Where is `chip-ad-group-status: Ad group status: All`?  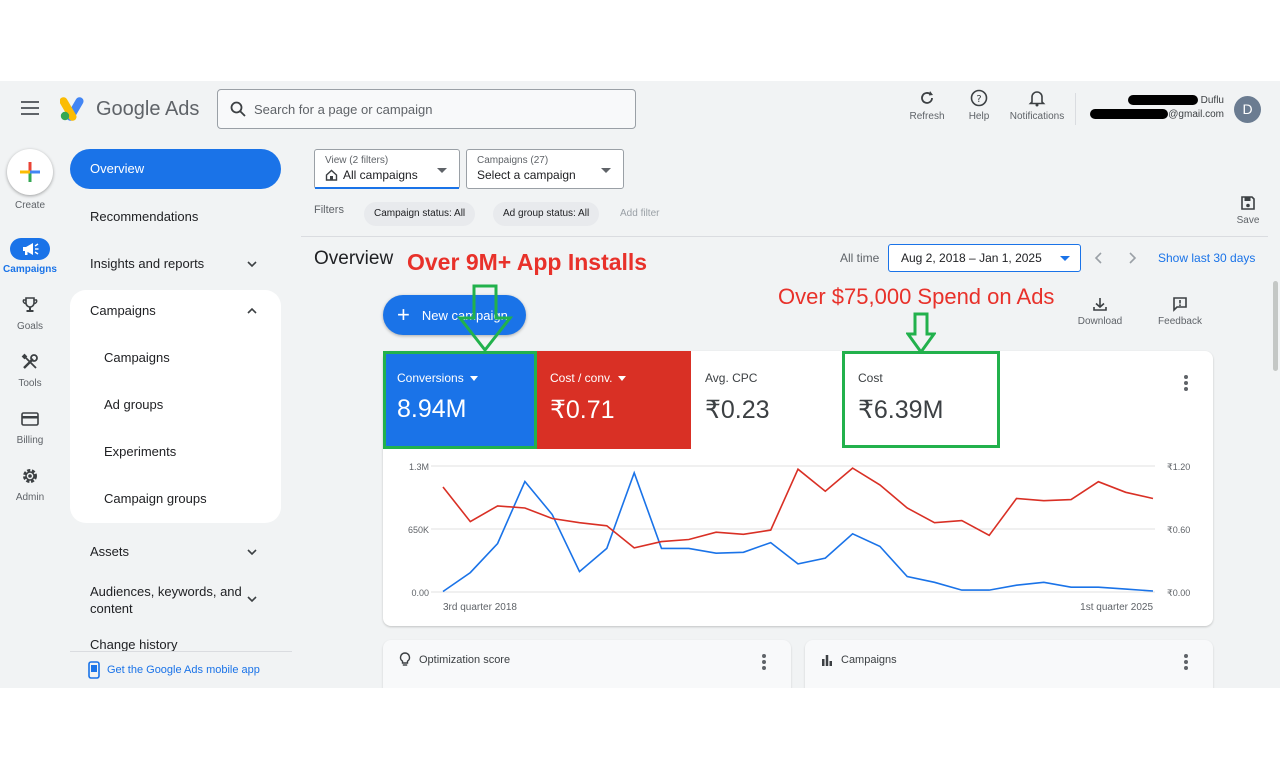 chip-ad-group-status: Ad group status: All is located at coordinates (546, 214).